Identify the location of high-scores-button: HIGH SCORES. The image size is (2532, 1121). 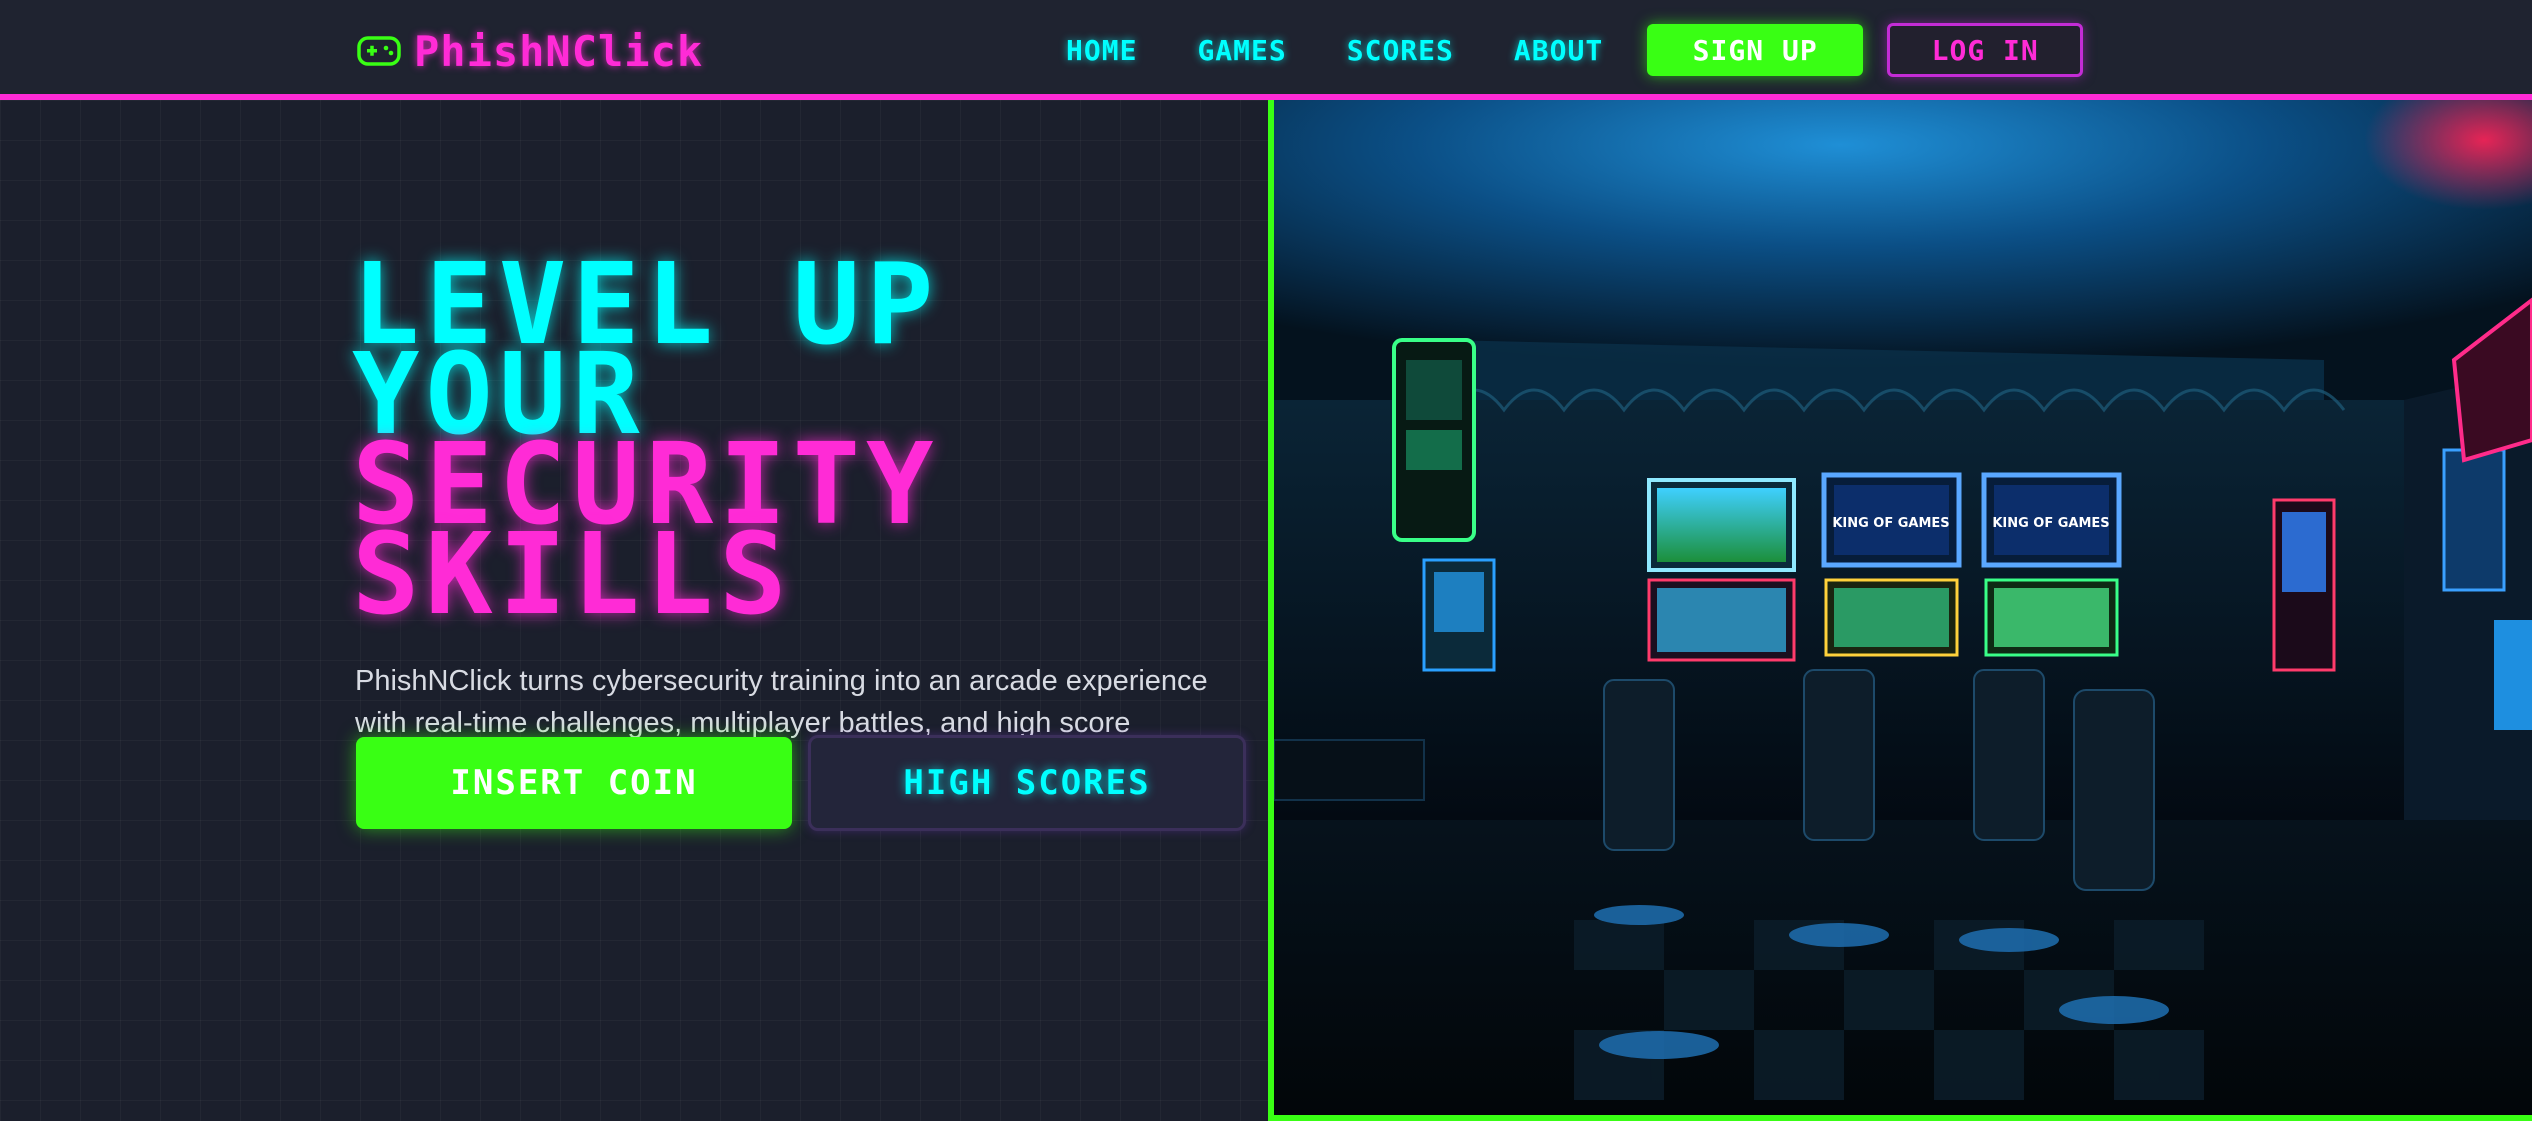
(1027, 783).